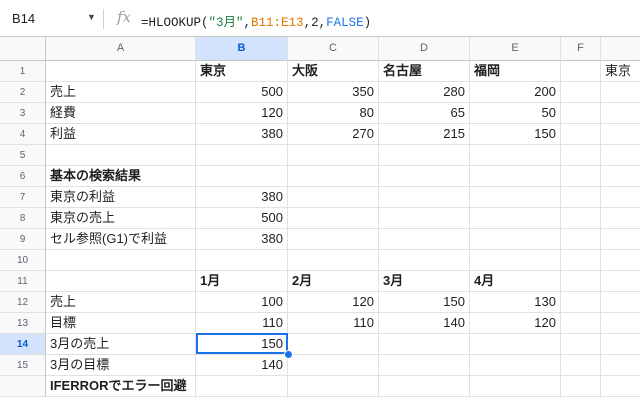 The width and height of the screenshot is (640, 405). I want to click on cell-c4: 270, so click(333, 134).